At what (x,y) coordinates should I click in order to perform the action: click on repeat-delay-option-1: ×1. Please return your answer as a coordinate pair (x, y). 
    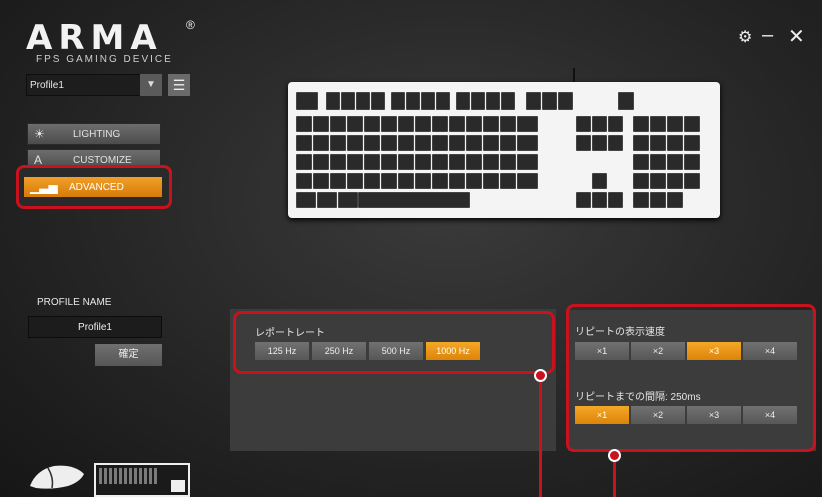
    Looking at the image, I should click on (602, 415).